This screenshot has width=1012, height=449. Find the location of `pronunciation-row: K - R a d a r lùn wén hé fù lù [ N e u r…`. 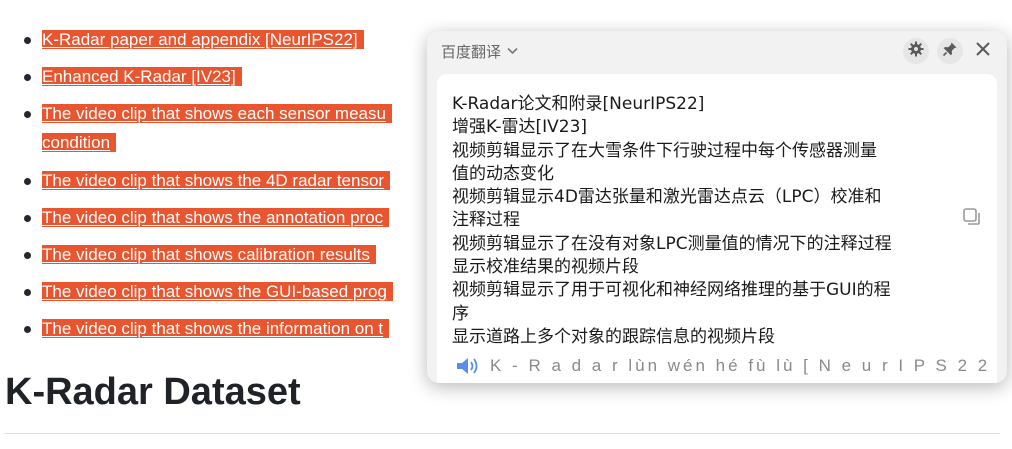

pronunciation-row: K - R a d a r lùn wén hé fù lù [ N e u r… is located at coordinates (725, 366).